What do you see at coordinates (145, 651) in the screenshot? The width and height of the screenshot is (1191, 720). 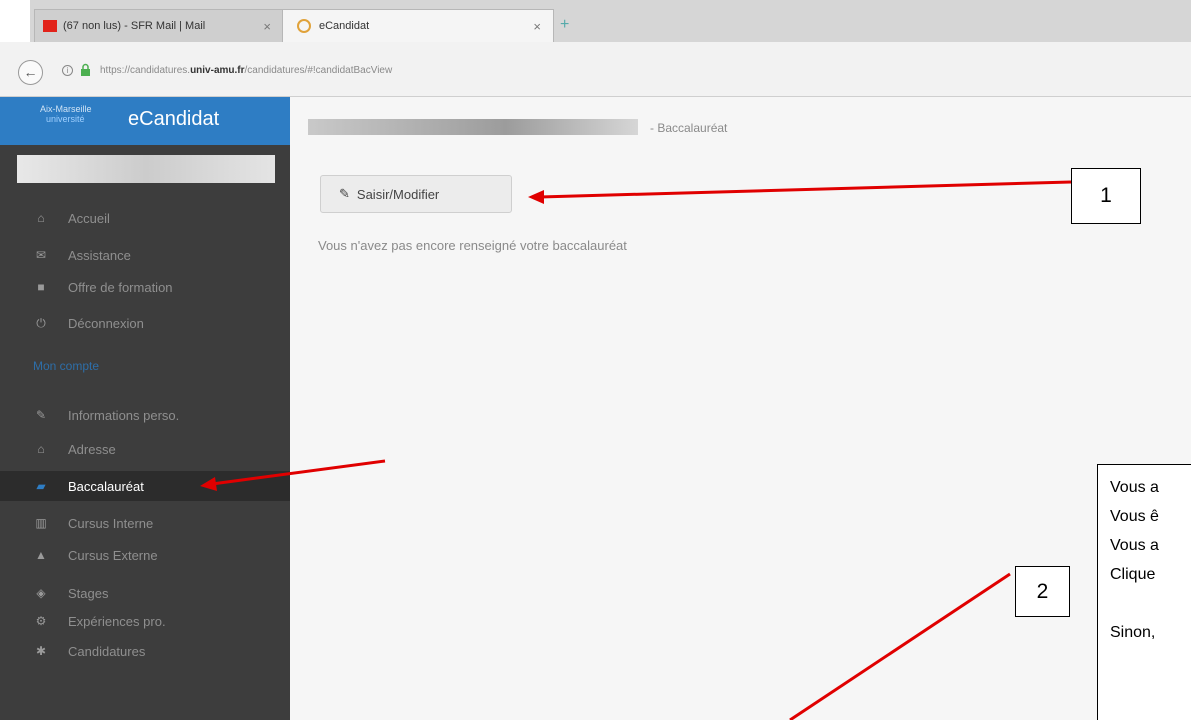 I see `sidebar-item-candidatures: ✱ Candidatures` at bounding box center [145, 651].